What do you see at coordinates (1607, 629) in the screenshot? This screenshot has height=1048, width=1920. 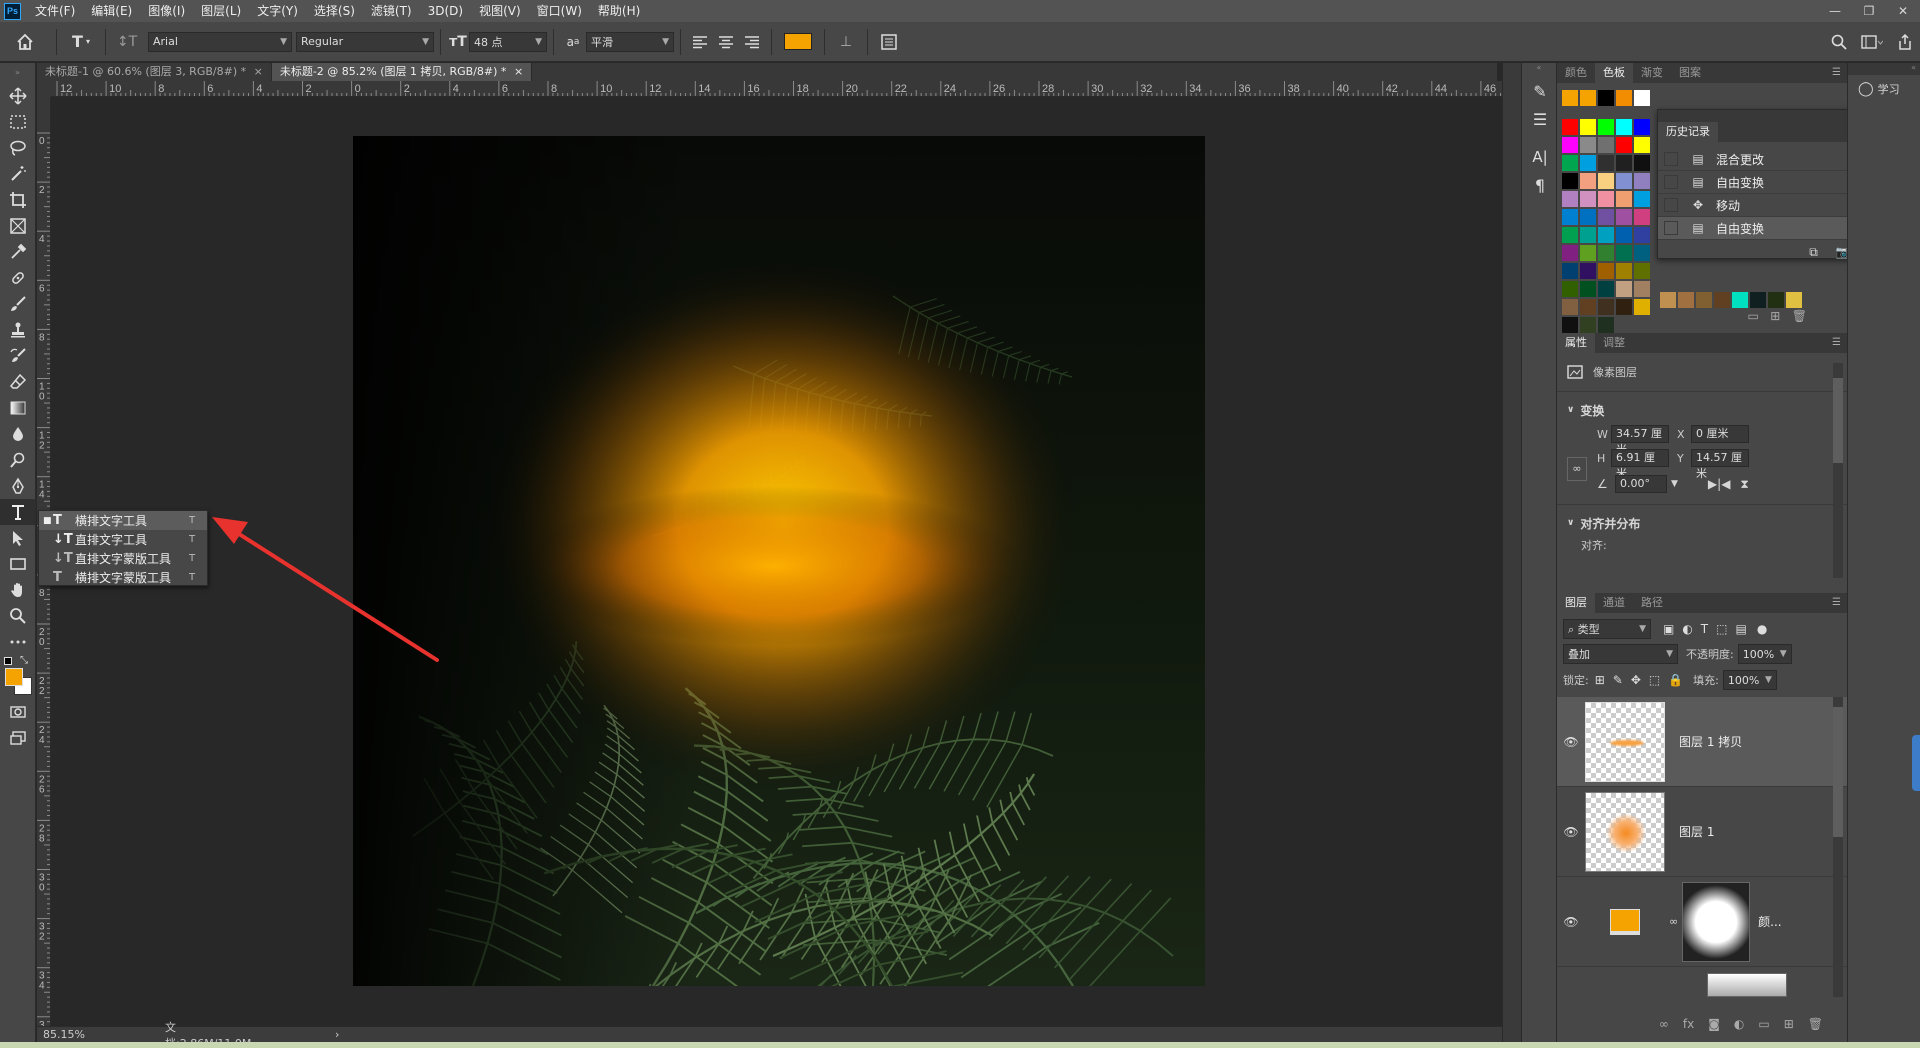 I see `layer-filter-select: ⌕ 类型 ▼` at bounding box center [1607, 629].